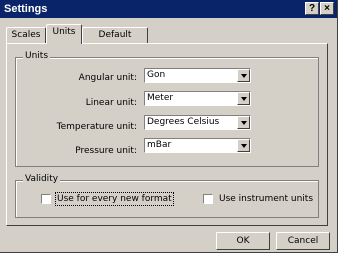 This screenshot has width=341, height=256. I want to click on use-instrument-units-checkbox, so click(208, 199).